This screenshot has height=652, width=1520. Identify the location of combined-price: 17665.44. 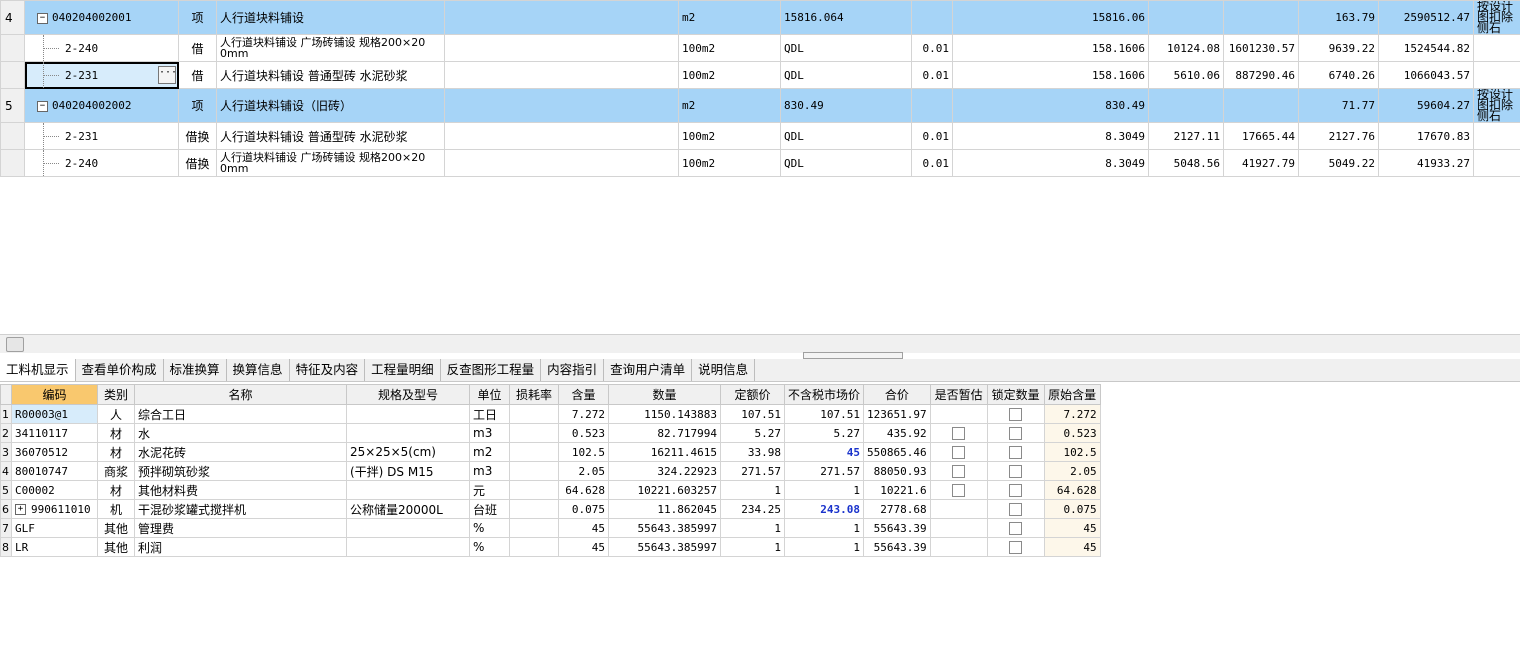
(1261, 136).